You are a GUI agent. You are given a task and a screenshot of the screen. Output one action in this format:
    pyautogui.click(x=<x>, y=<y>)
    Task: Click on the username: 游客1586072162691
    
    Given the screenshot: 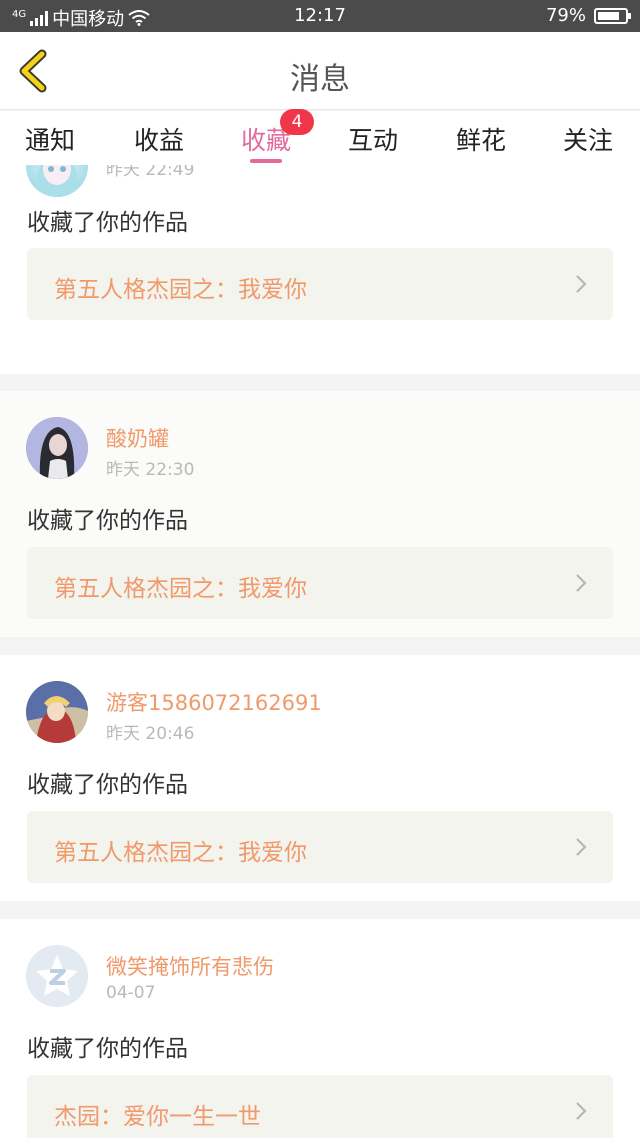 What is the action you would take?
    pyautogui.click(x=214, y=702)
    